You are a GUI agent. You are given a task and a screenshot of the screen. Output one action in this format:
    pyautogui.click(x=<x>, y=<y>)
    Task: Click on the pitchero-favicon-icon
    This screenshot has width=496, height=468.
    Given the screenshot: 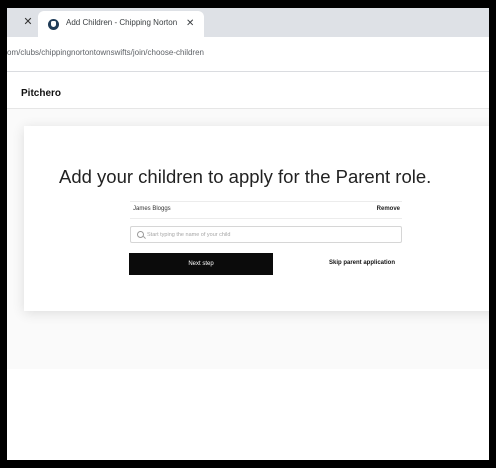 What is the action you would take?
    pyautogui.click(x=53, y=24)
    